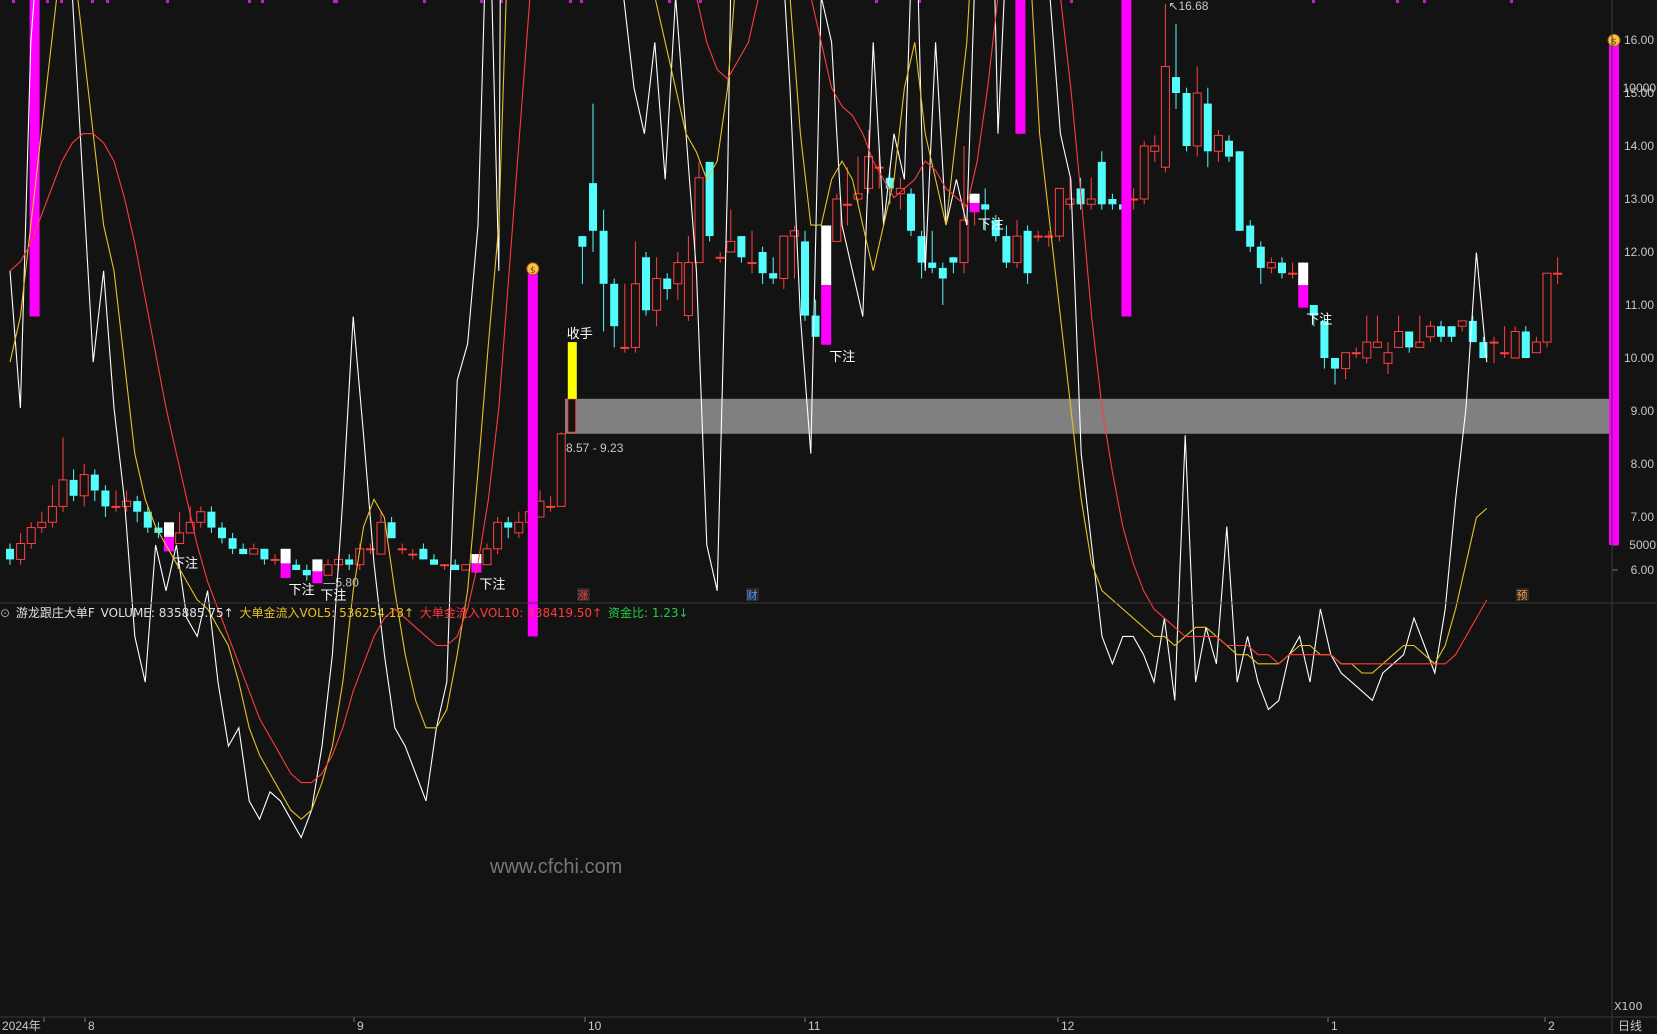 The width and height of the screenshot is (1657, 1034). I want to click on watermark: www.cfchi.com, so click(556, 867).